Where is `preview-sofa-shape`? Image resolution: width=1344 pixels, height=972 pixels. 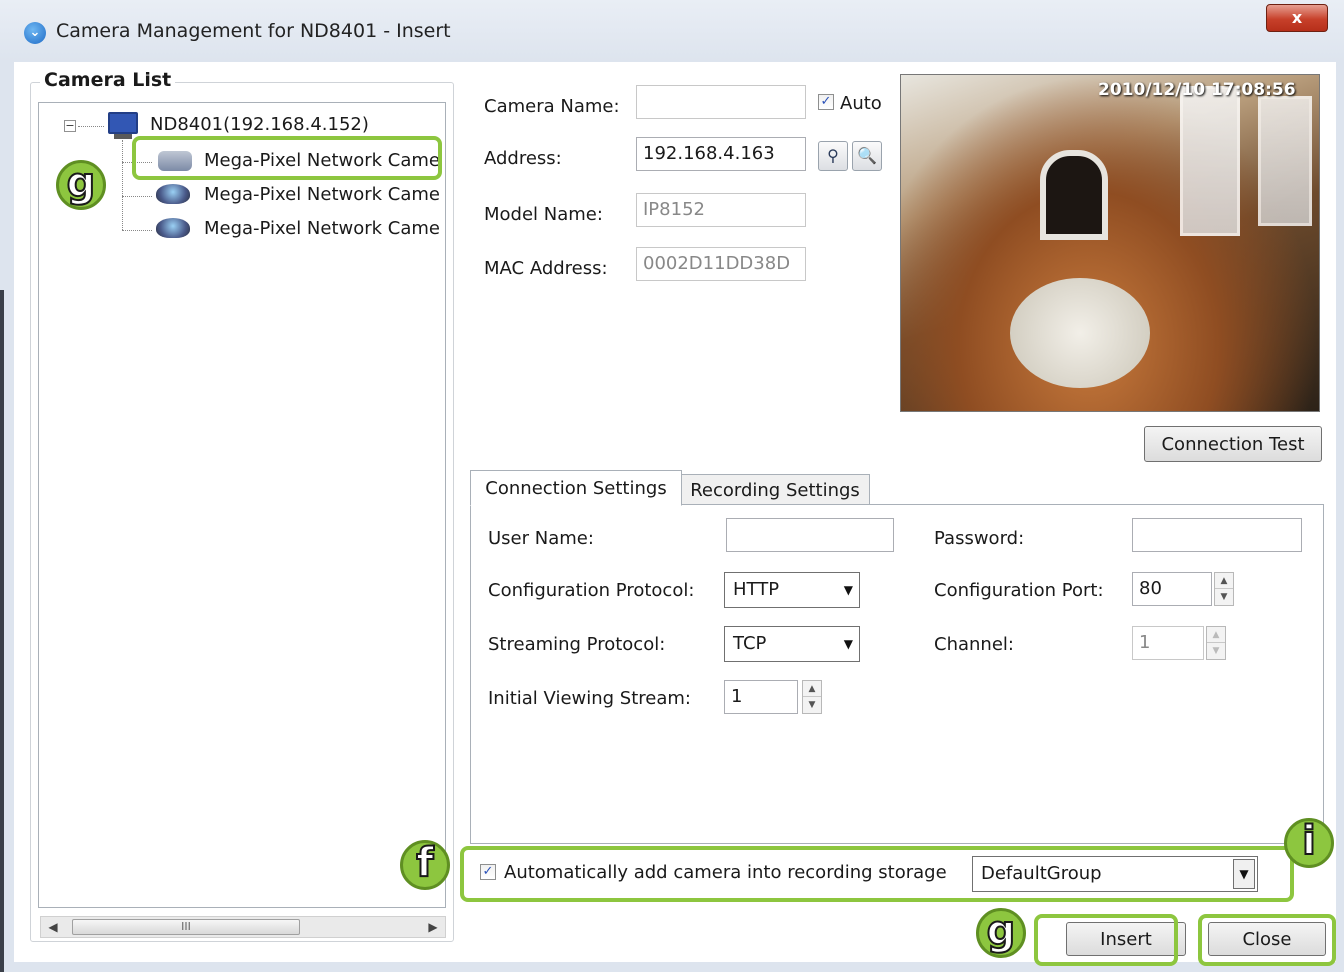
preview-sofa-shape is located at coordinates (1080, 333).